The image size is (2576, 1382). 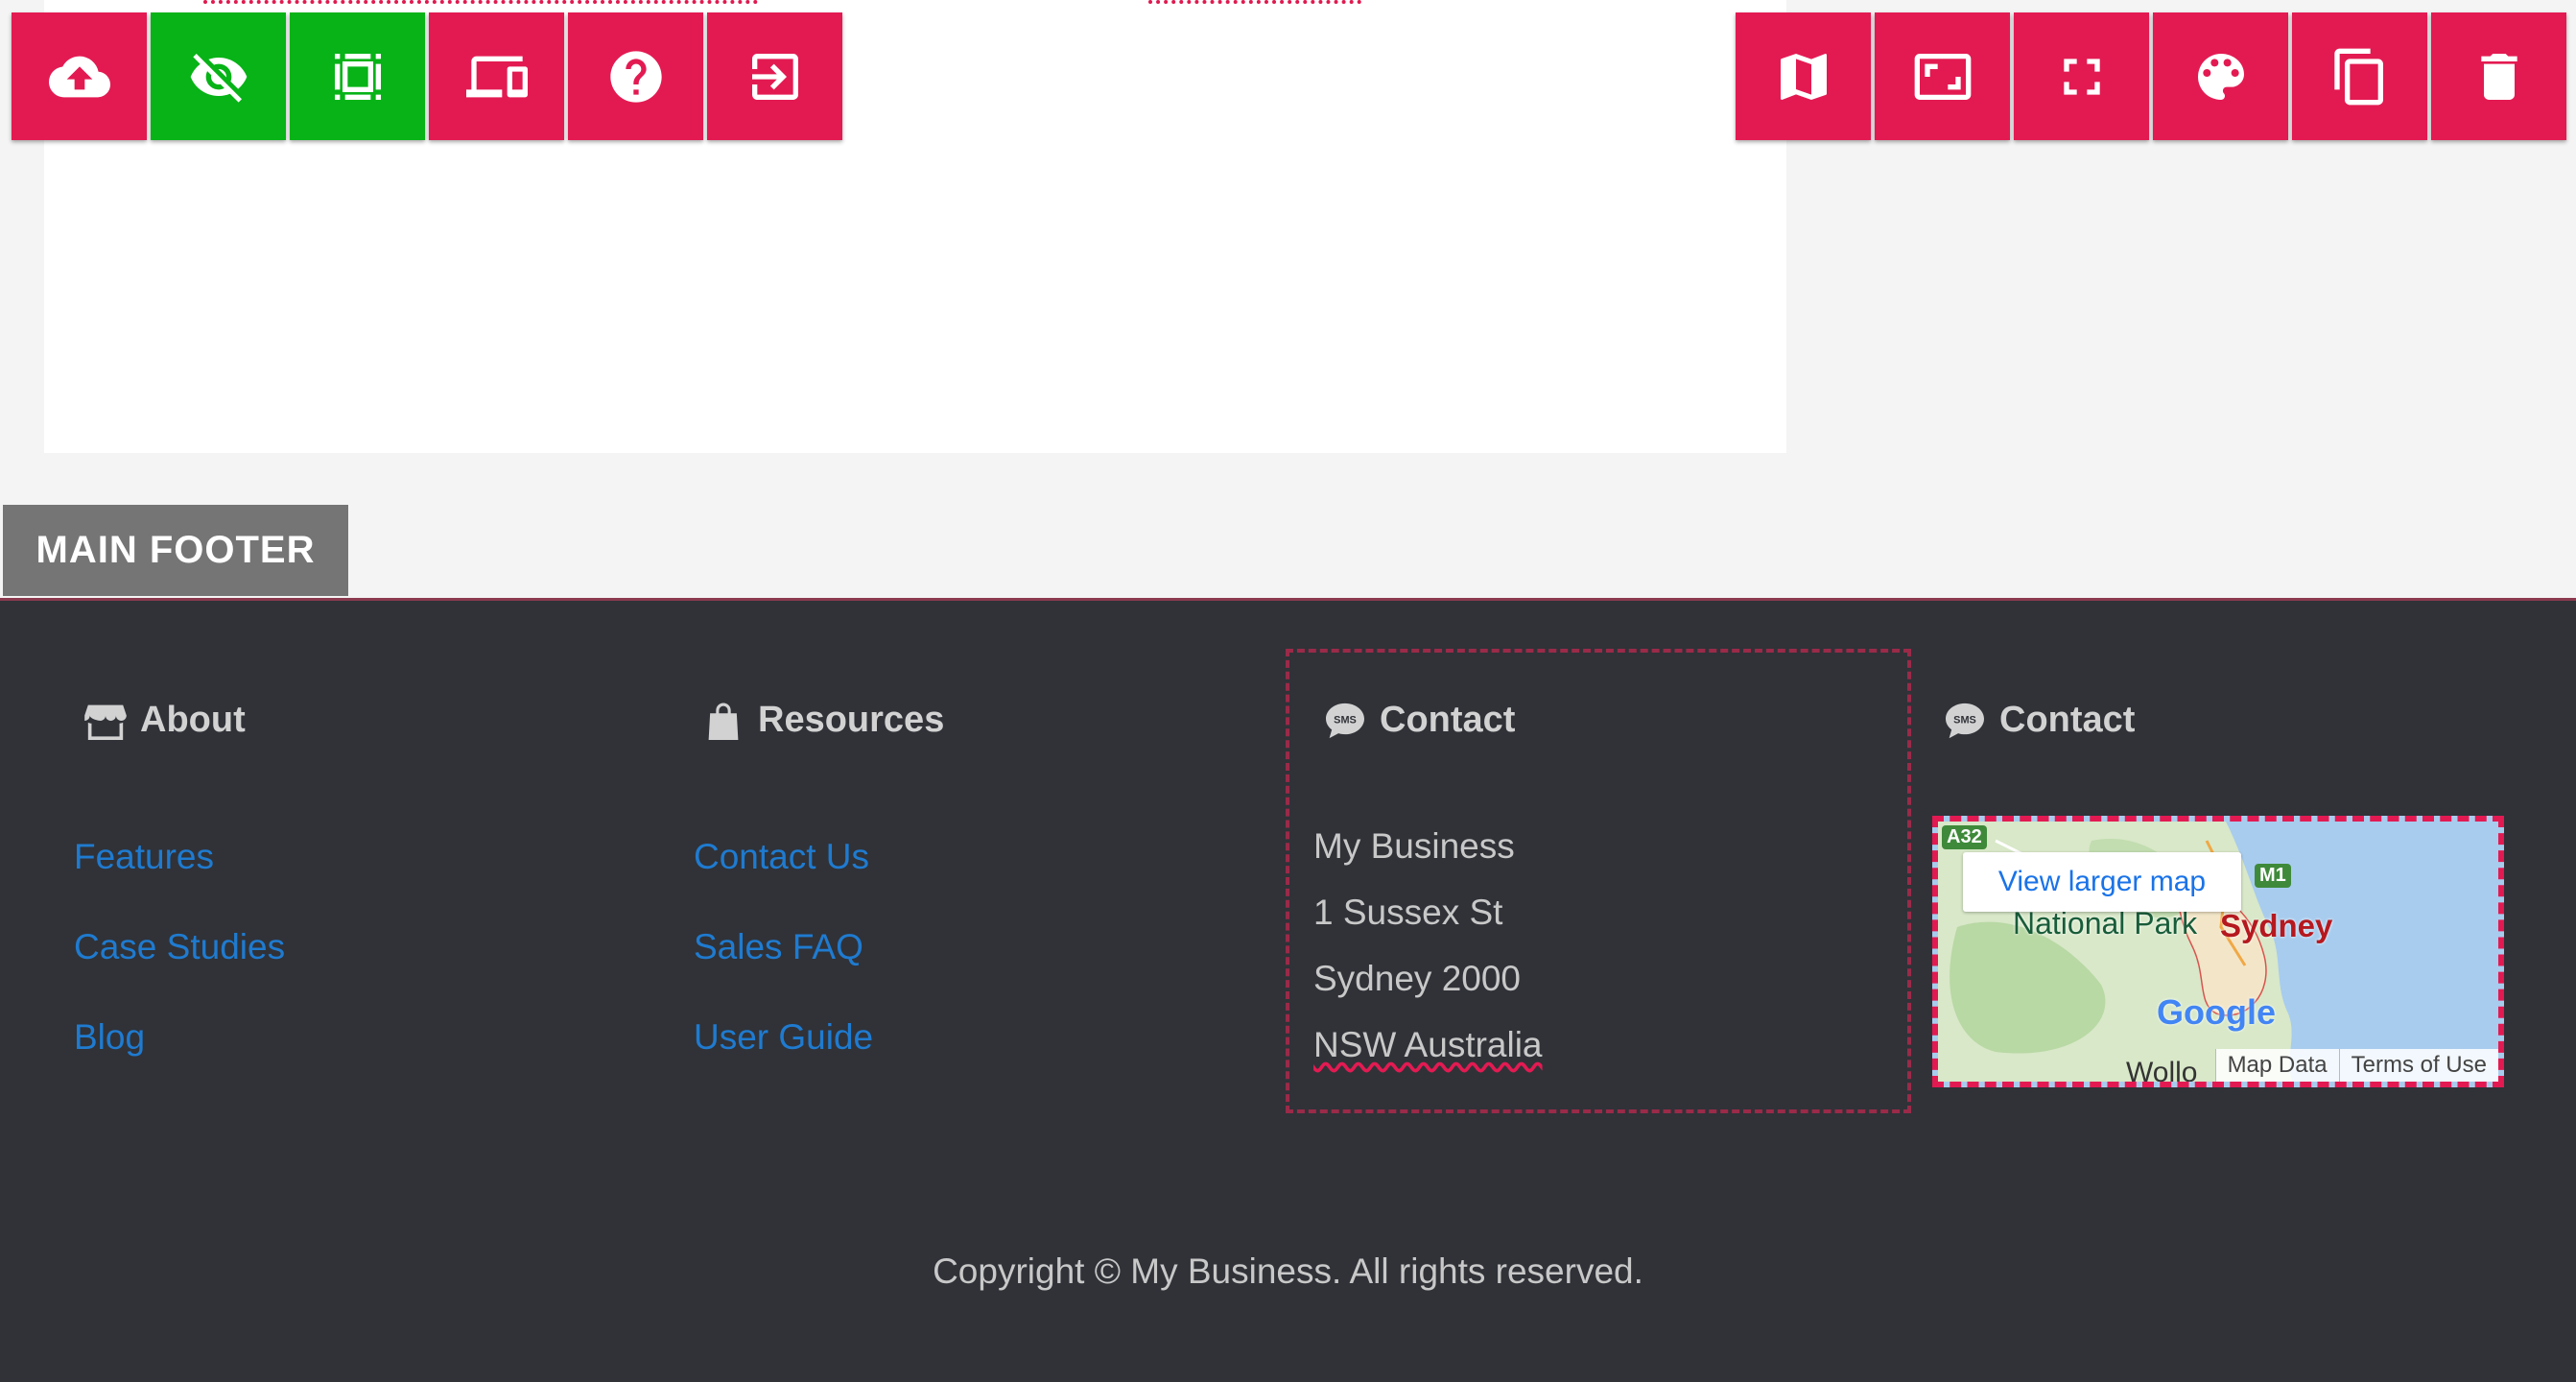 I want to click on footer-link-contact-us: Contact Us, so click(x=781, y=857).